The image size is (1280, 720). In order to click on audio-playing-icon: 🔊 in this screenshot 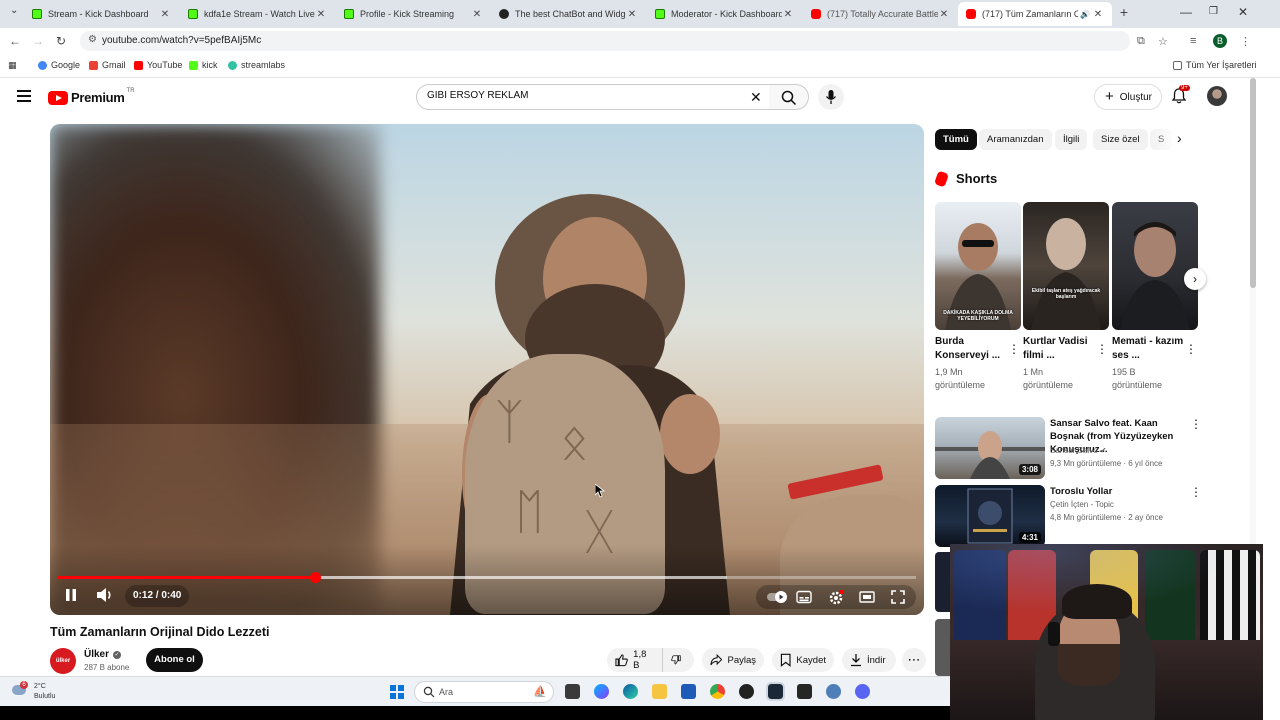, I will do `click(1085, 14)`.